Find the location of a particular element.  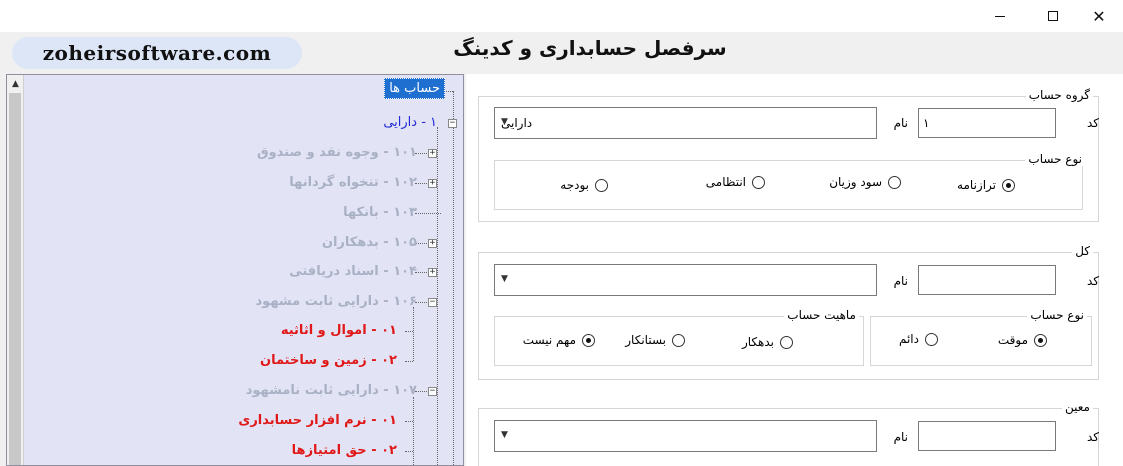

radio-label: ترازنامه is located at coordinates (976, 185).